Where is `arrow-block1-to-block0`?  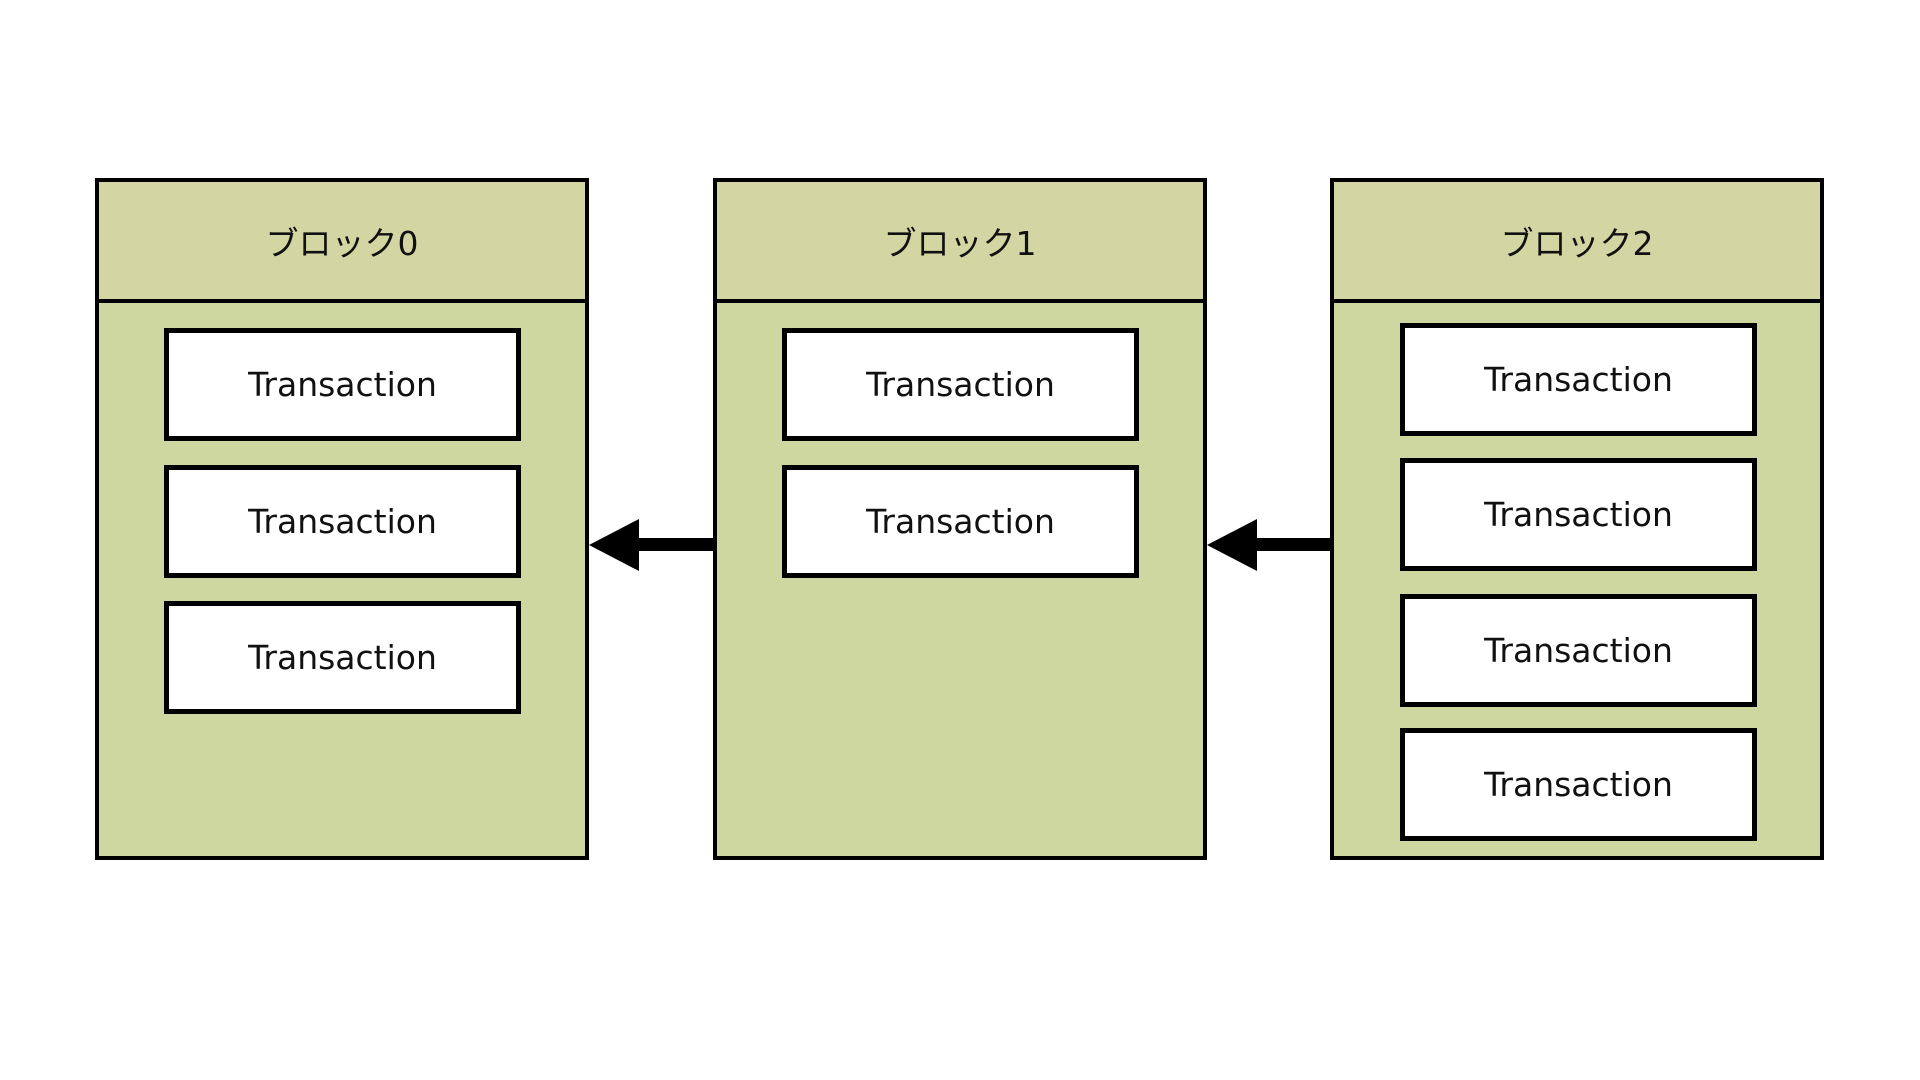
arrow-block1-to-block0 is located at coordinates (652, 545).